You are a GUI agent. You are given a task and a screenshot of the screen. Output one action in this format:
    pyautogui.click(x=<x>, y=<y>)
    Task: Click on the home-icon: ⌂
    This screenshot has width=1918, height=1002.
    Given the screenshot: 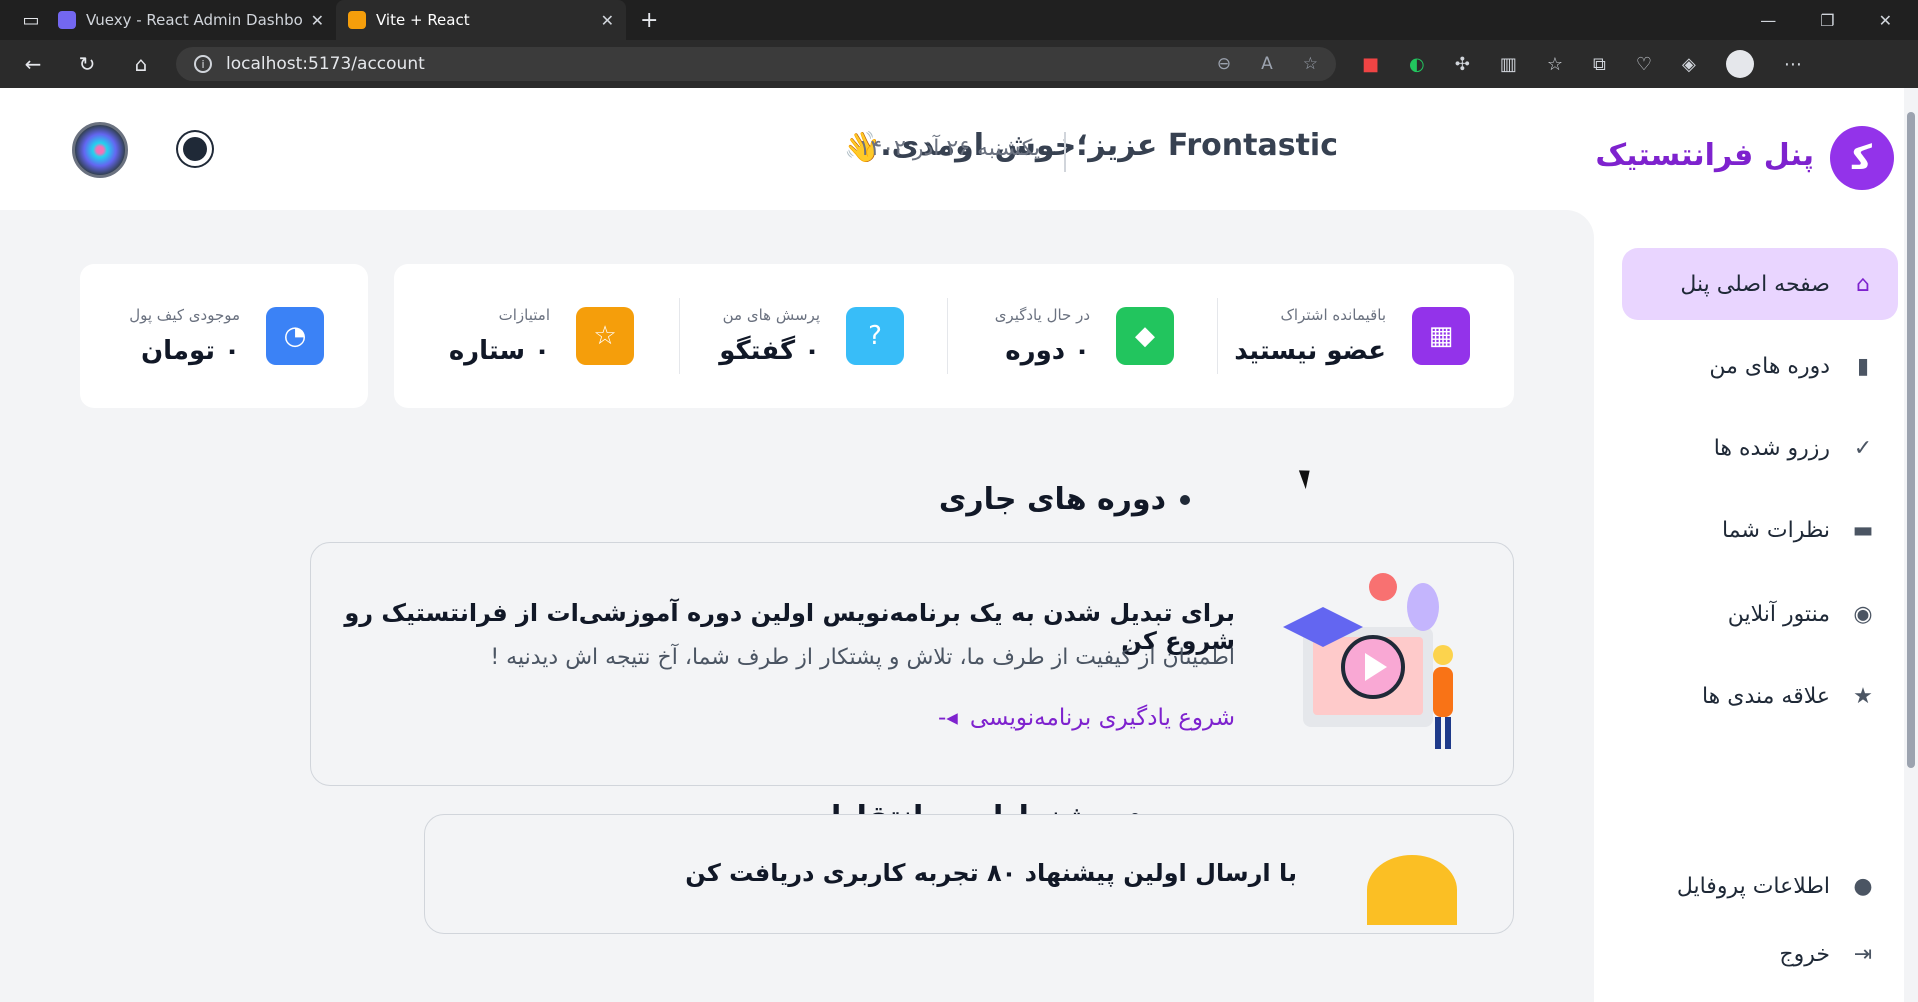 What is the action you would take?
    pyautogui.click(x=1863, y=284)
    